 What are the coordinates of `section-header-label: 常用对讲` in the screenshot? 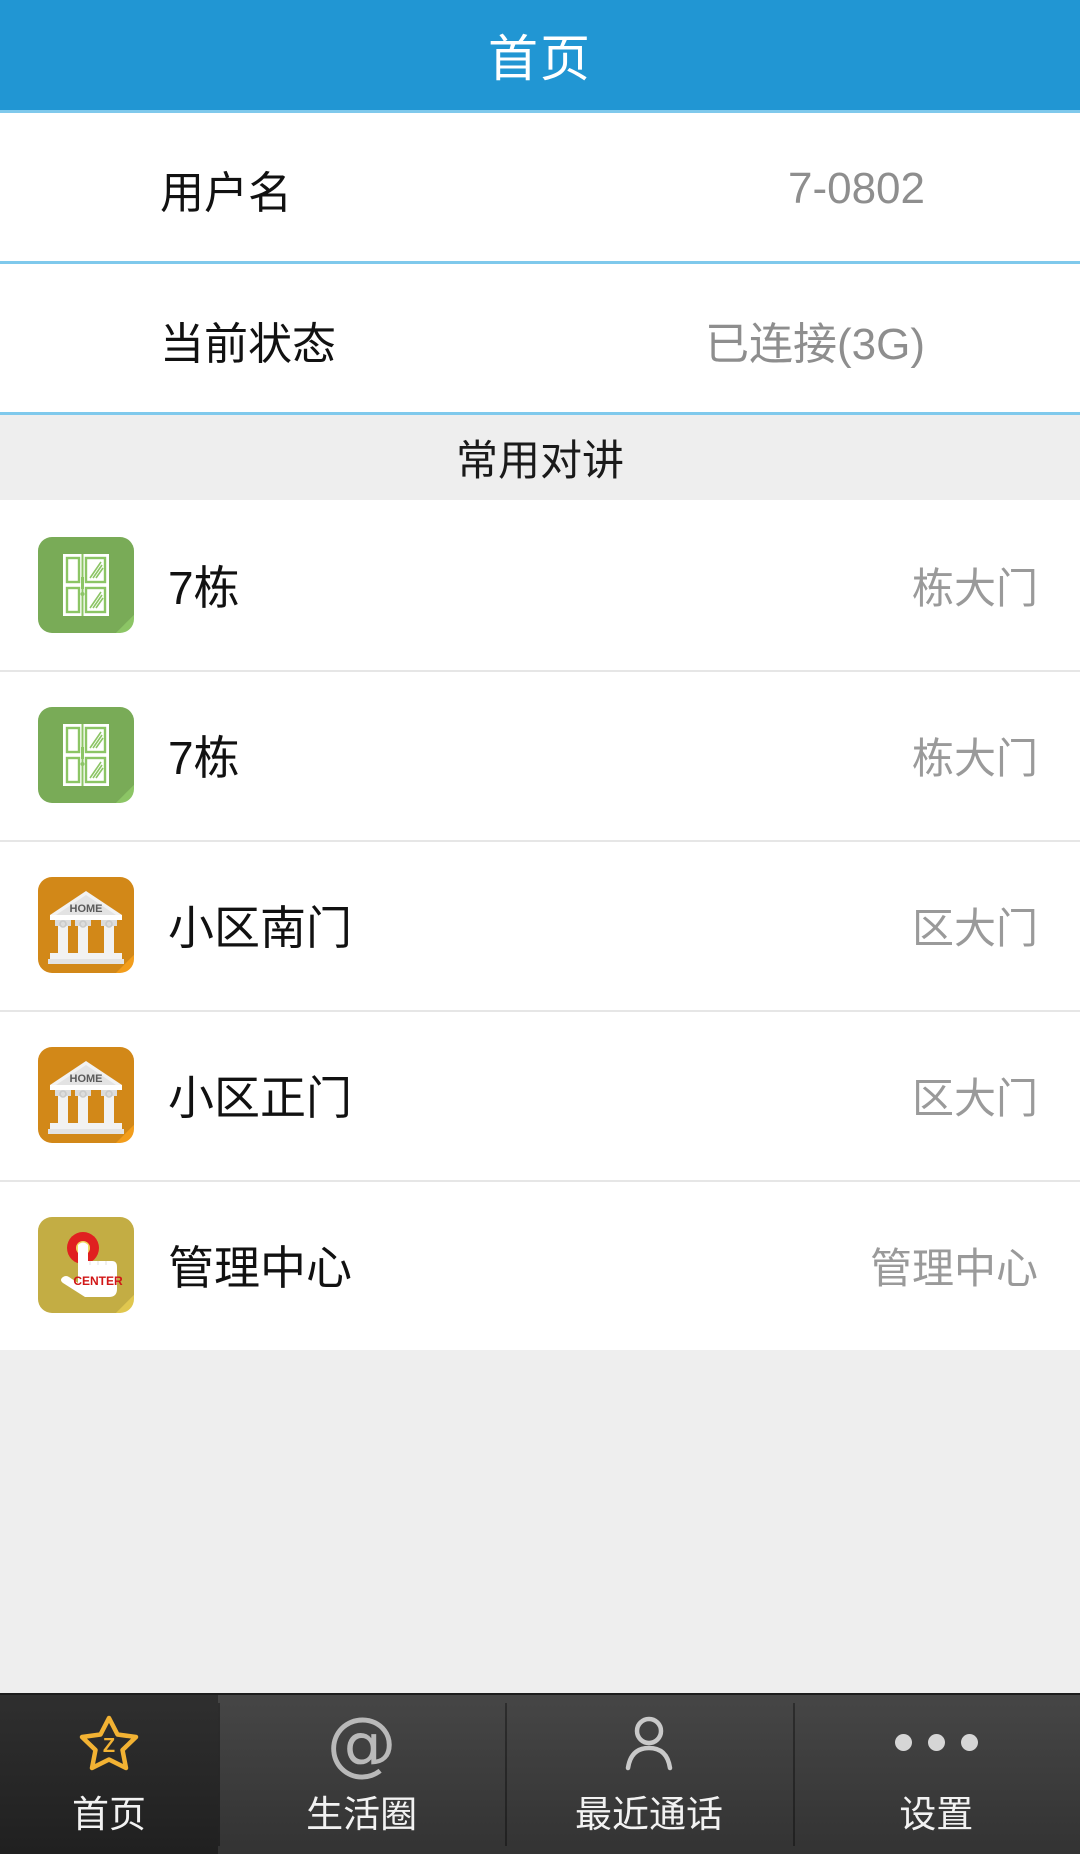 It's located at (539, 460).